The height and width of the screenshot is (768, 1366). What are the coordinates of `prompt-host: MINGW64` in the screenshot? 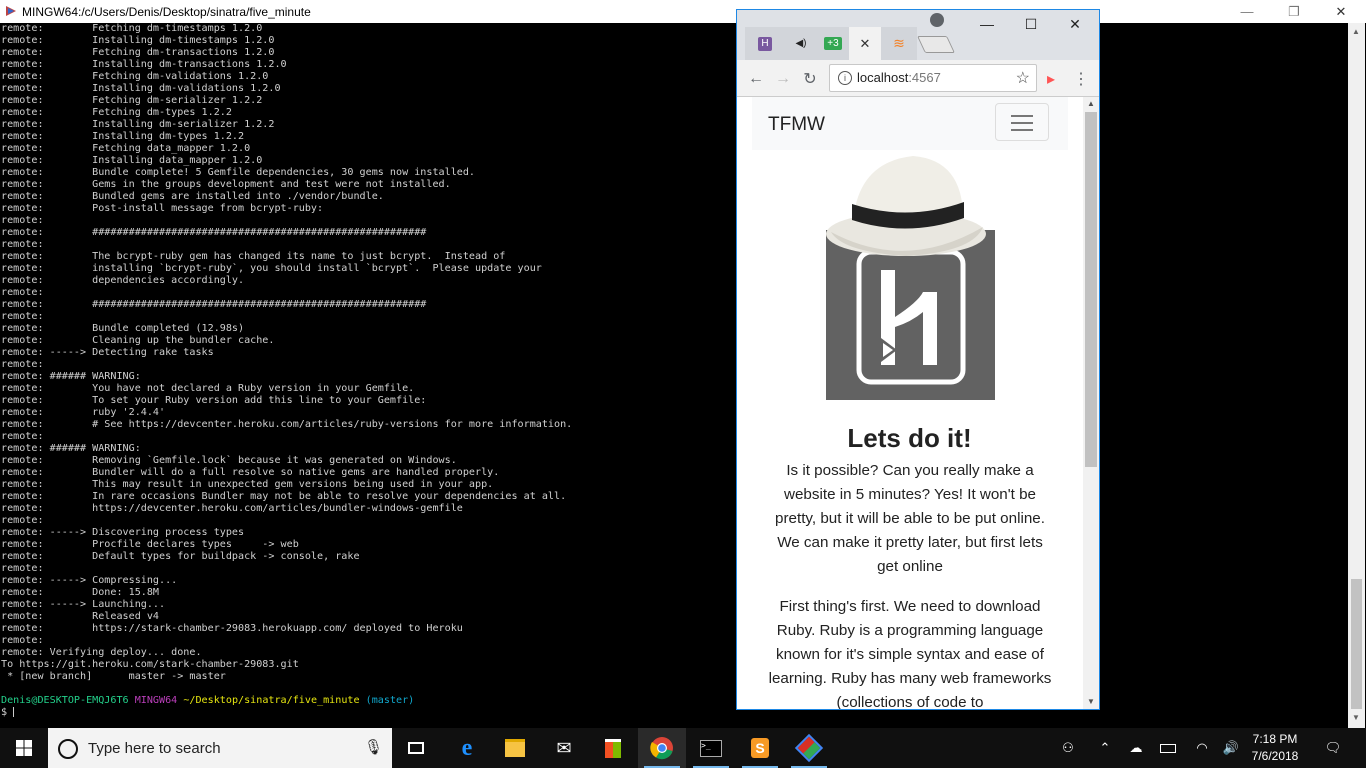 It's located at (156, 700).